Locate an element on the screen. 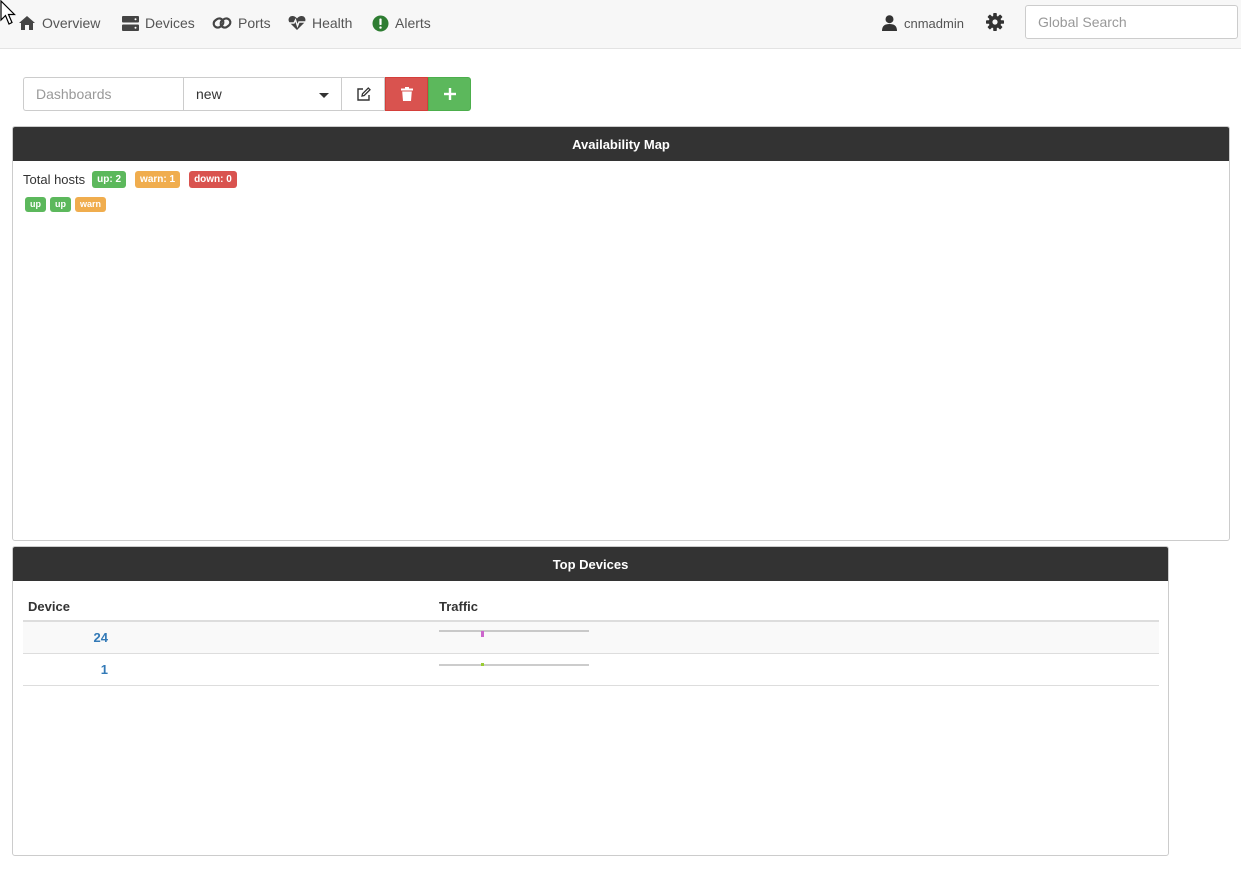  top-devices-table: Device Traffic 24 1 is located at coordinates (591, 639).